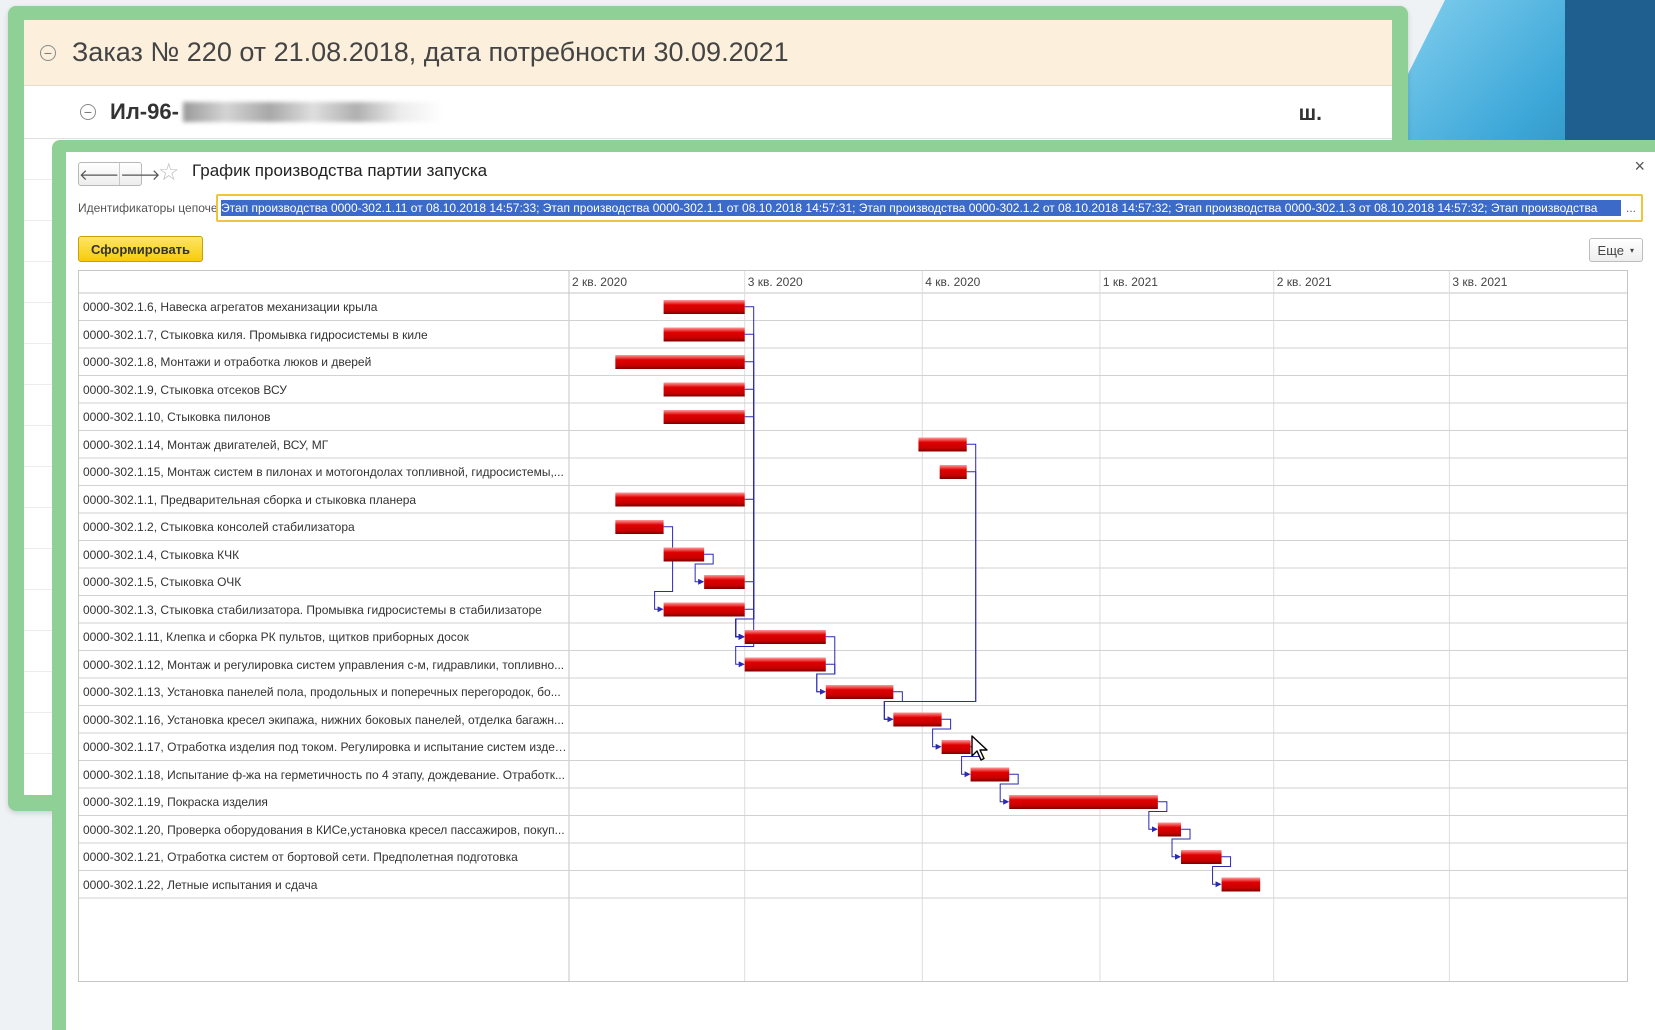  What do you see at coordinates (325, 582) in the screenshot?
I see `task-label: 0000-302.1.5, Стыковка ОЧК` at bounding box center [325, 582].